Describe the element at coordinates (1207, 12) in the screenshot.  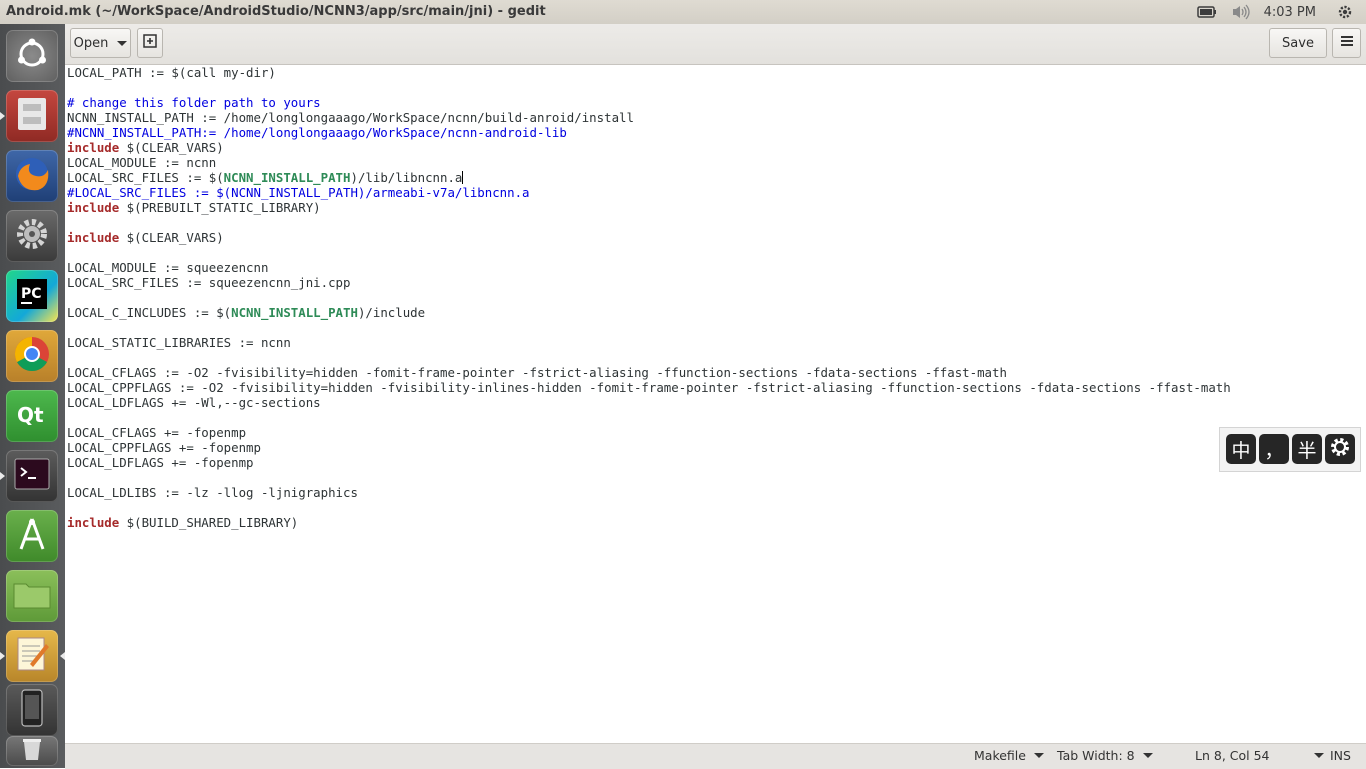
I see `battery-icon` at that location.